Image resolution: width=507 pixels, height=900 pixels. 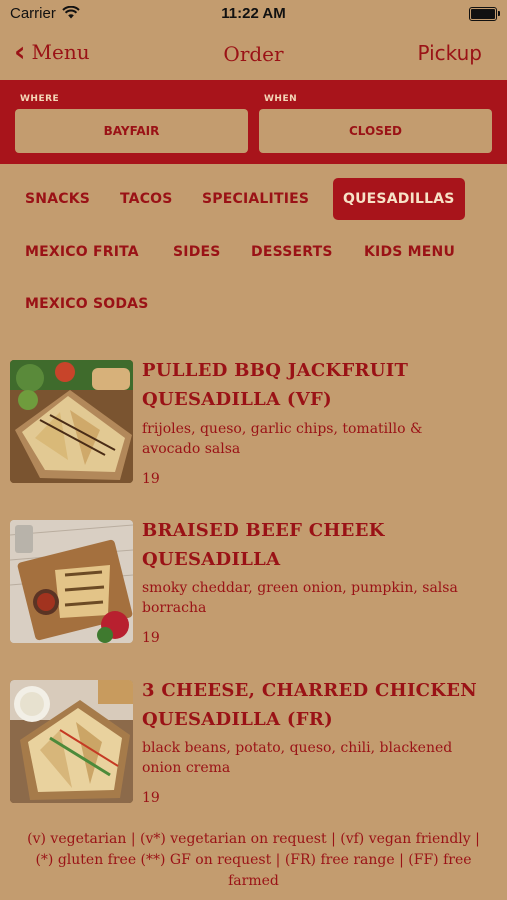 I want to click on battery-icon, so click(x=484, y=14).